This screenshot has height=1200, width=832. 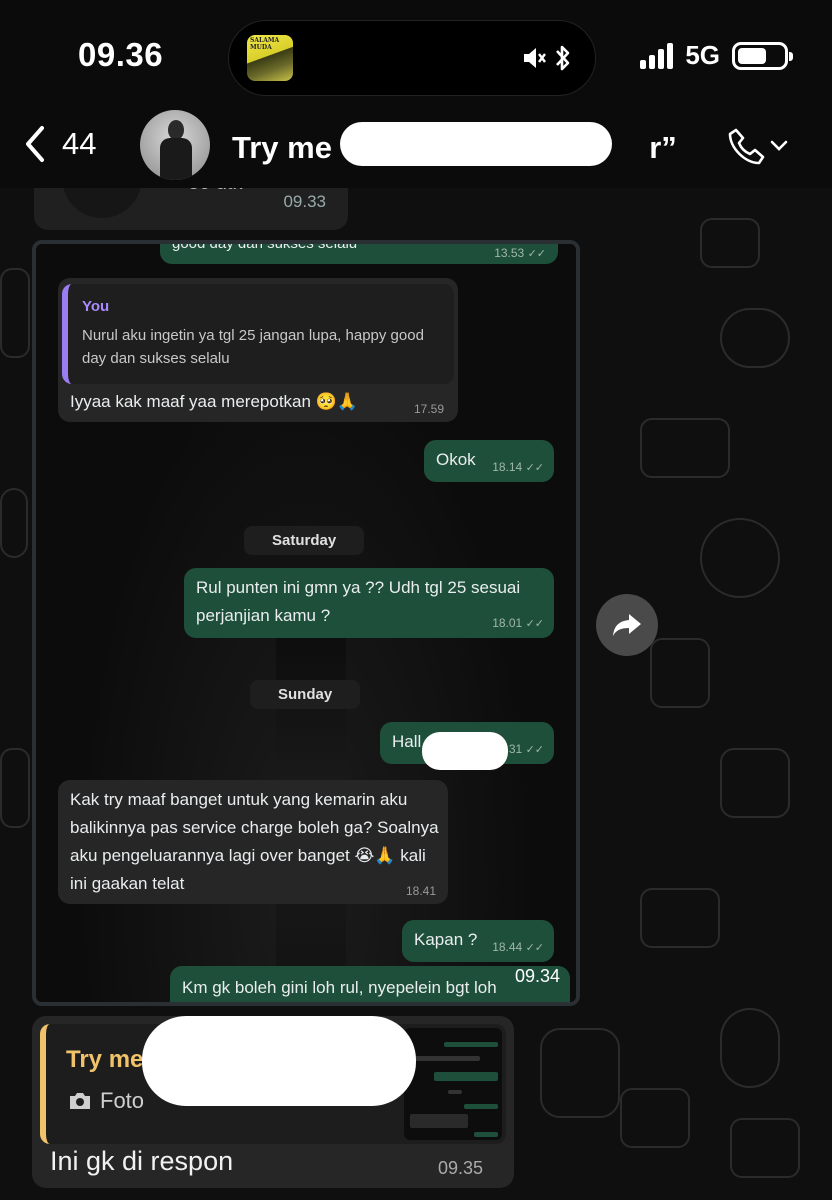 What do you see at coordinates (407, 741) in the screenshot?
I see `message-text: Hall` at bounding box center [407, 741].